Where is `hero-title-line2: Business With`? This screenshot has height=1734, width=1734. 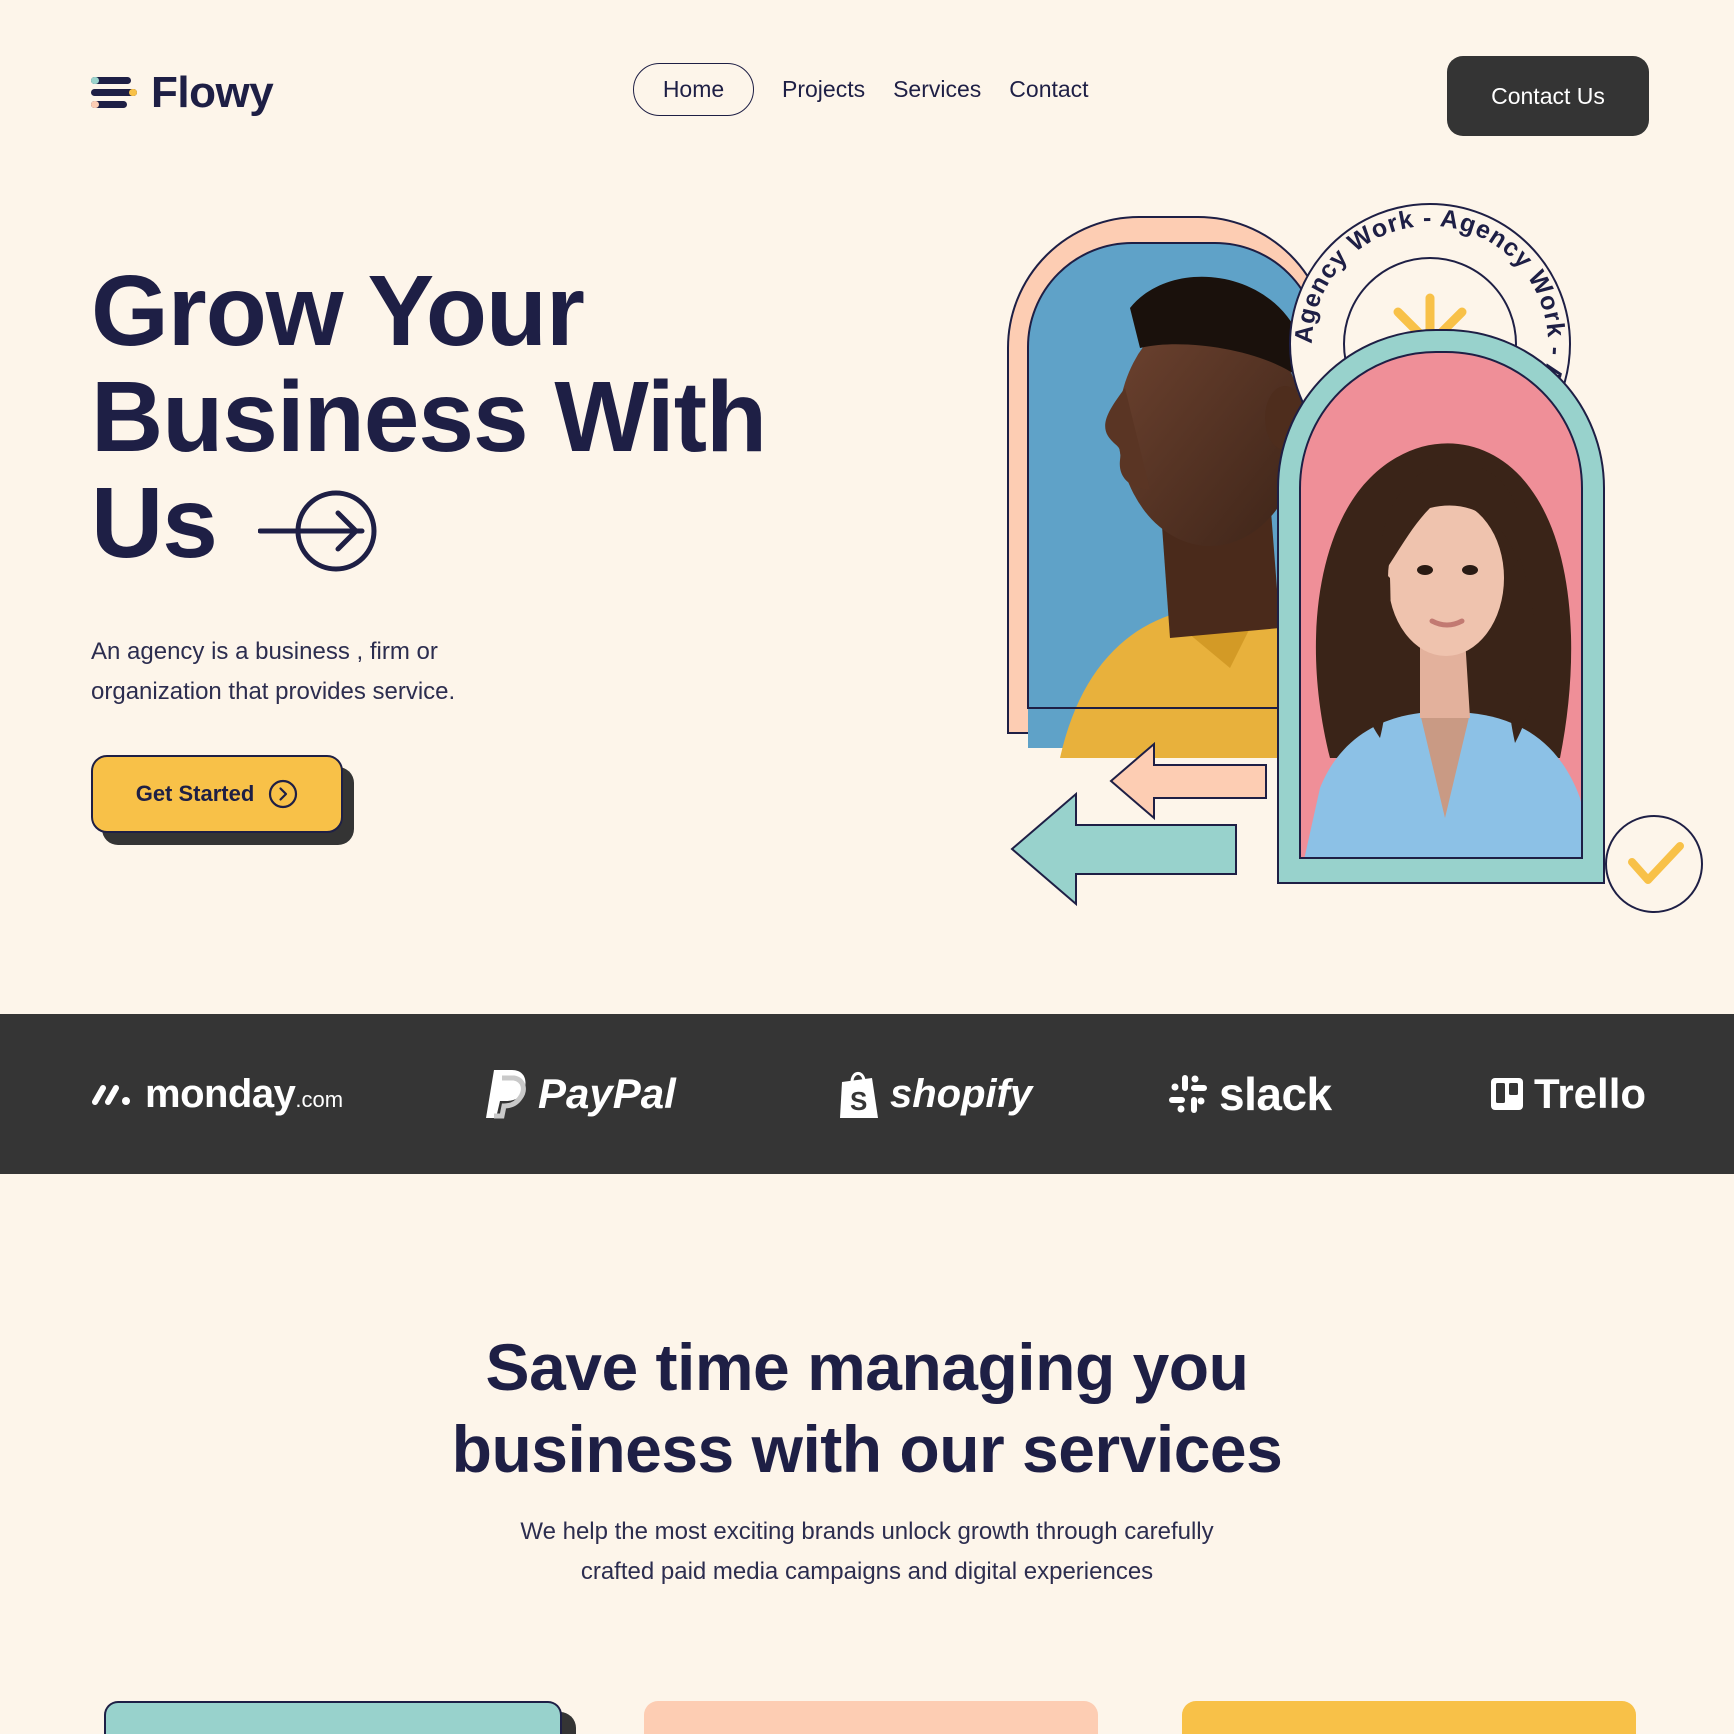 hero-title-line2: Business With is located at coordinates (429, 417).